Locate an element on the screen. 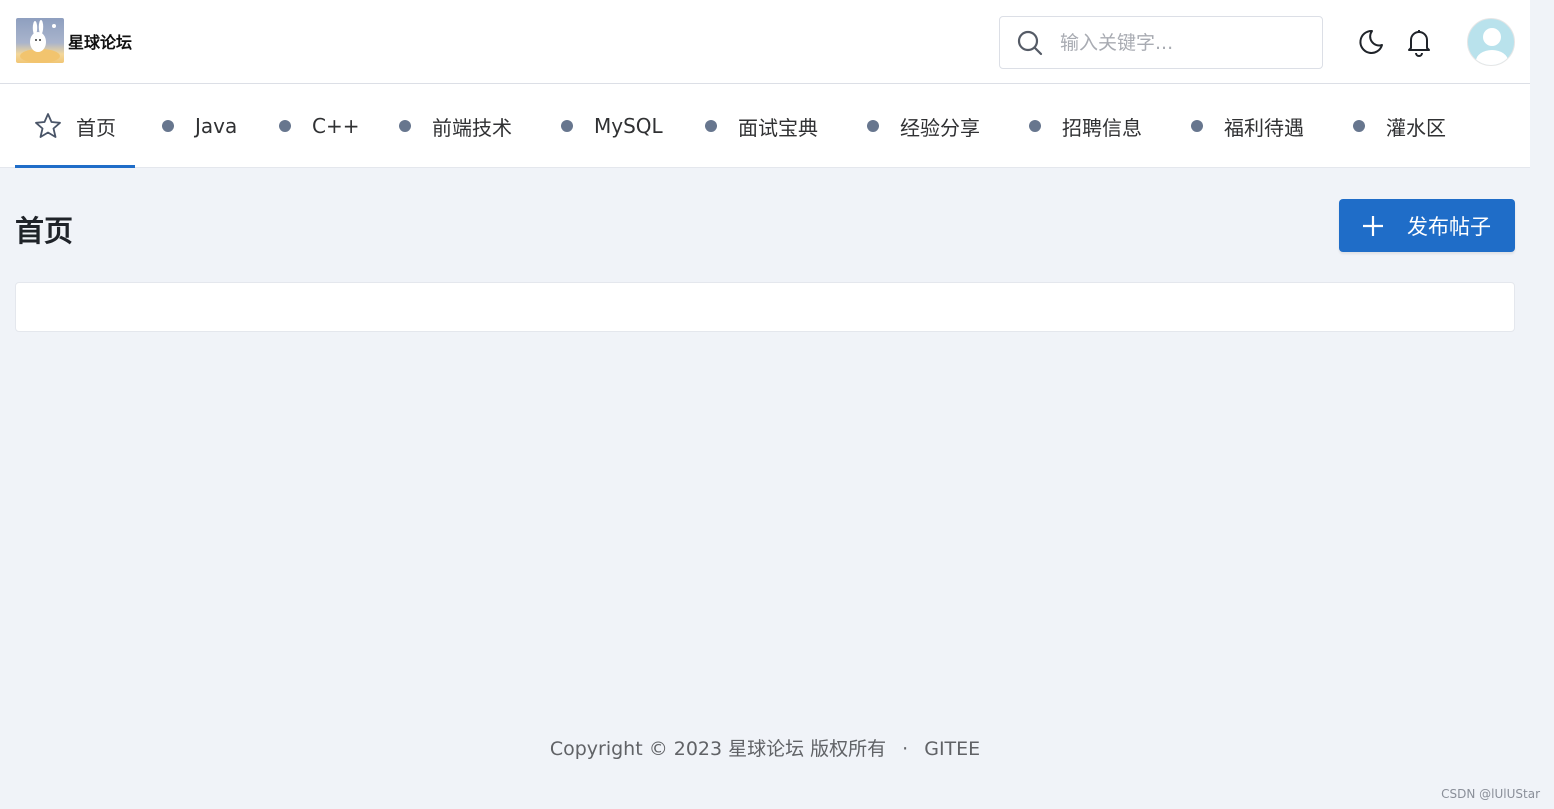 The width and height of the screenshot is (1554, 809). top-header: 星球论坛 is located at coordinates (765, 42).